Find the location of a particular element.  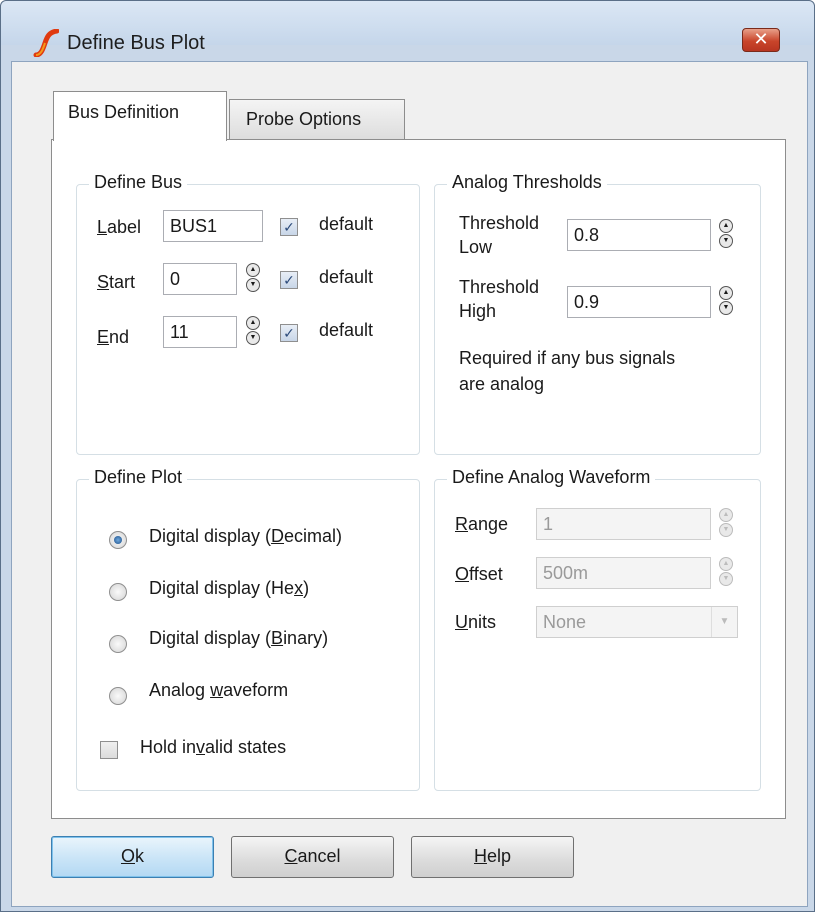

ok-button: Ok is located at coordinates (132, 857).